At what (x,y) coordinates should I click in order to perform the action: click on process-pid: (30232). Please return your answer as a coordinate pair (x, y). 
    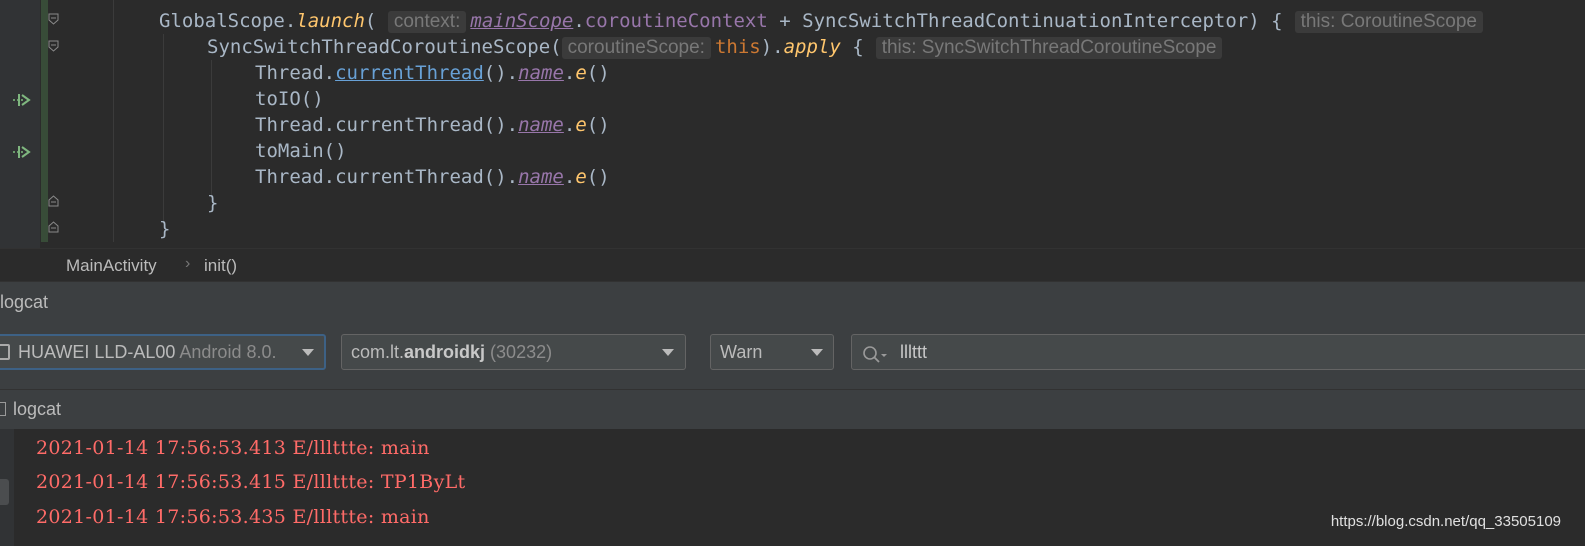
    Looking at the image, I should click on (521, 352).